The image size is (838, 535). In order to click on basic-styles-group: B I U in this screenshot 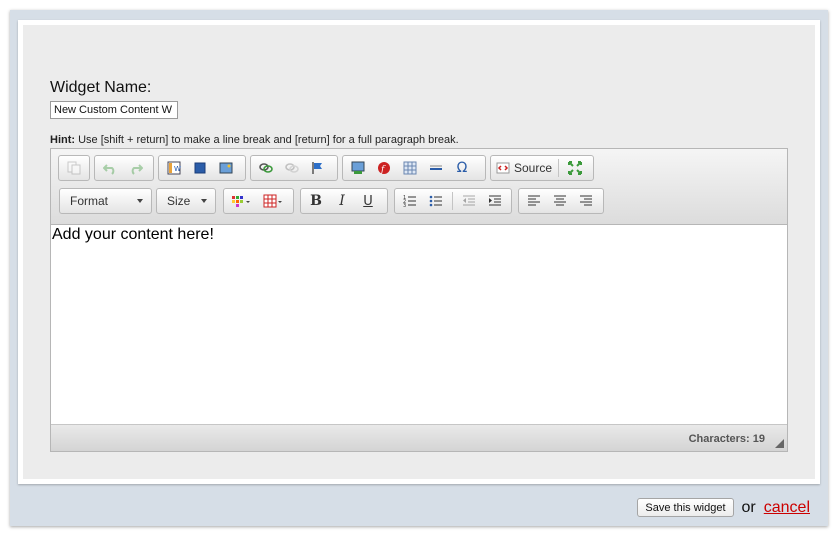, I will do `click(344, 201)`.